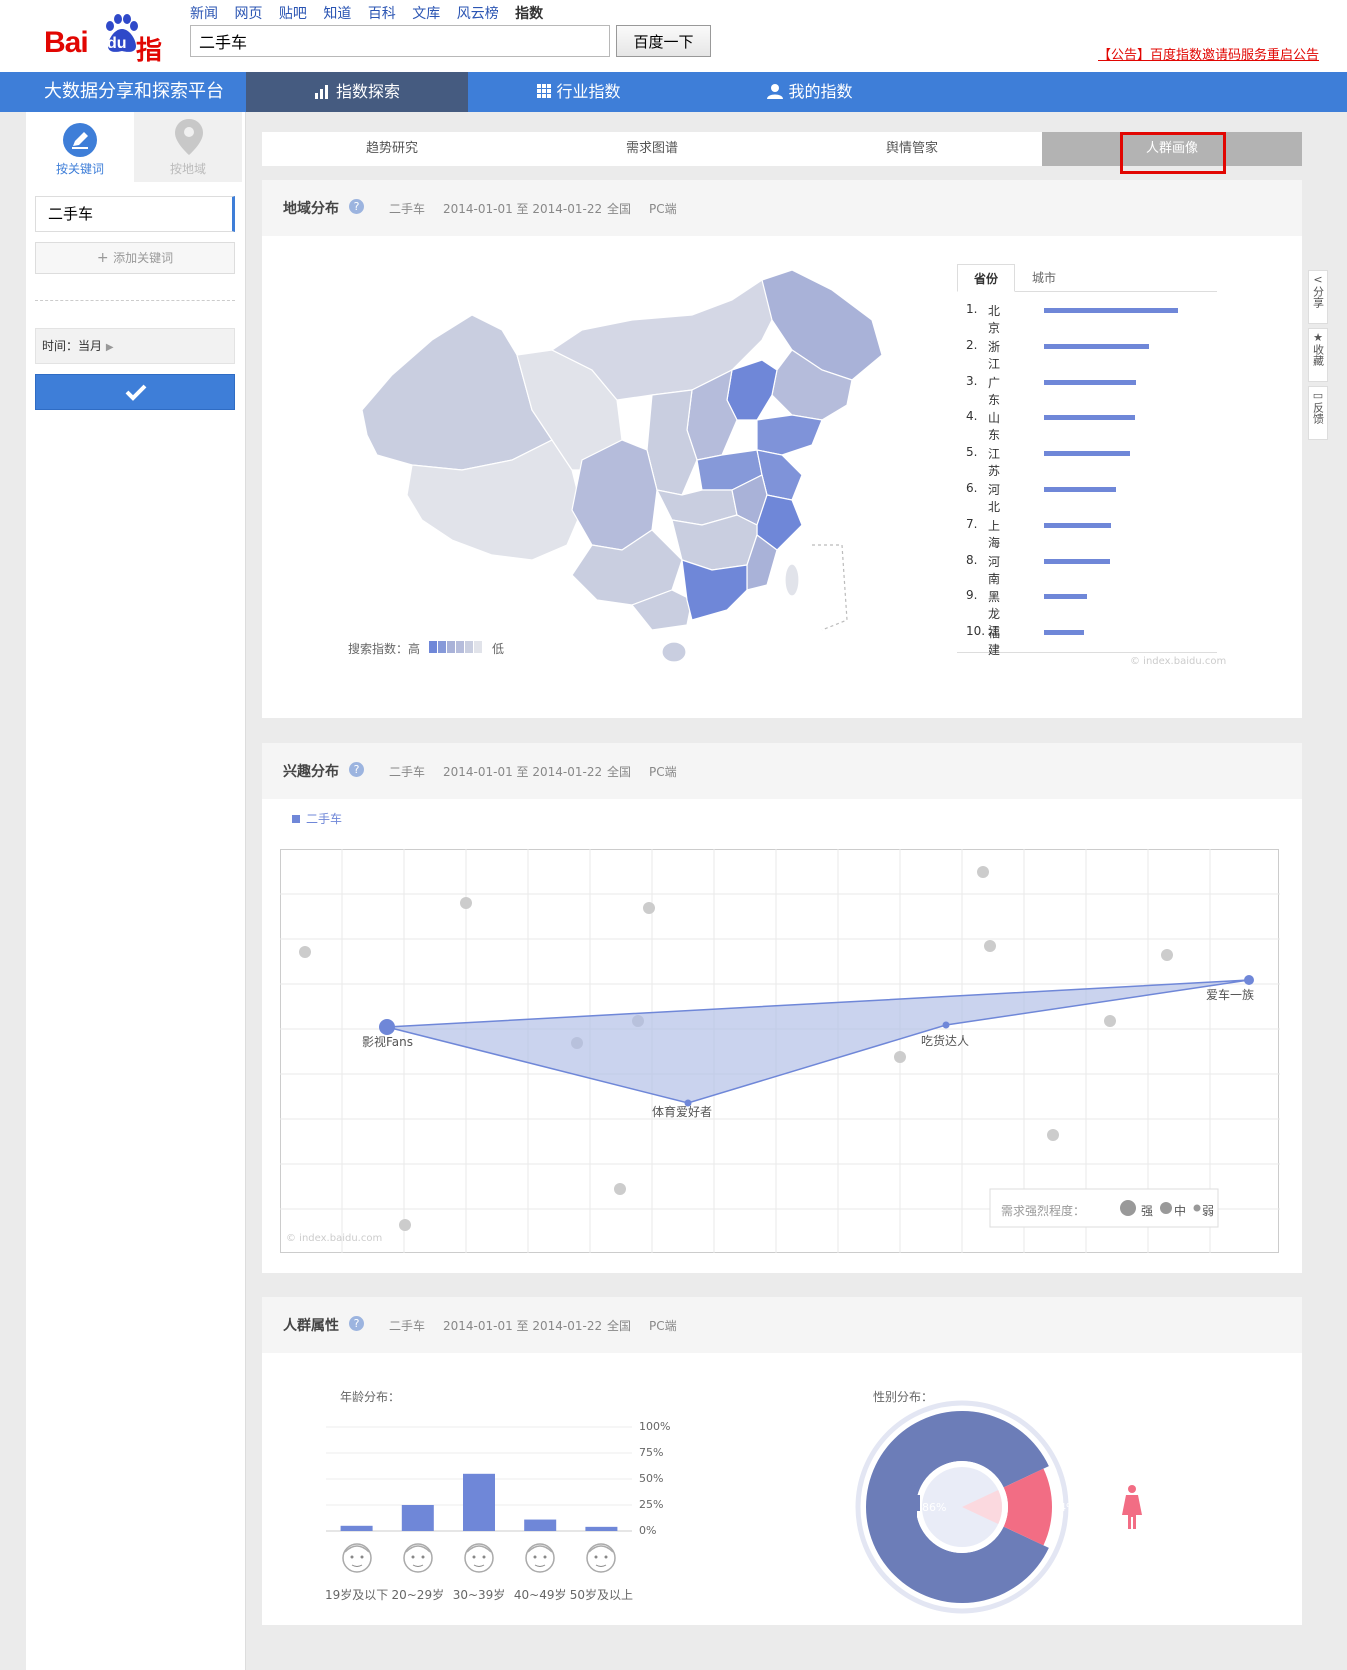 This screenshot has height=1670, width=1347. What do you see at coordinates (972, 595) in the screenshot?
I see `rank-number: 9.` at bounding box center [972, 595].